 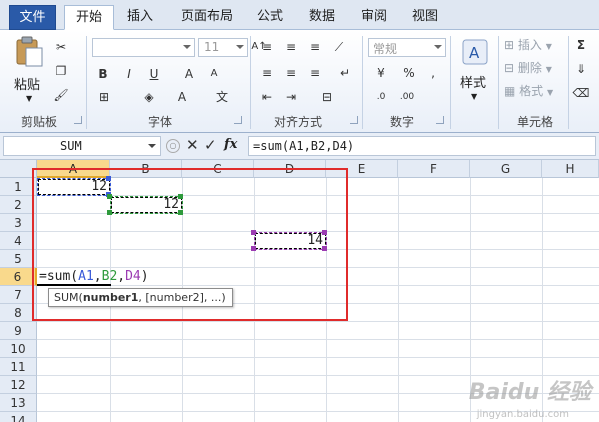 I want to click on enter-icon: ✓, so click(x=210, y=145).